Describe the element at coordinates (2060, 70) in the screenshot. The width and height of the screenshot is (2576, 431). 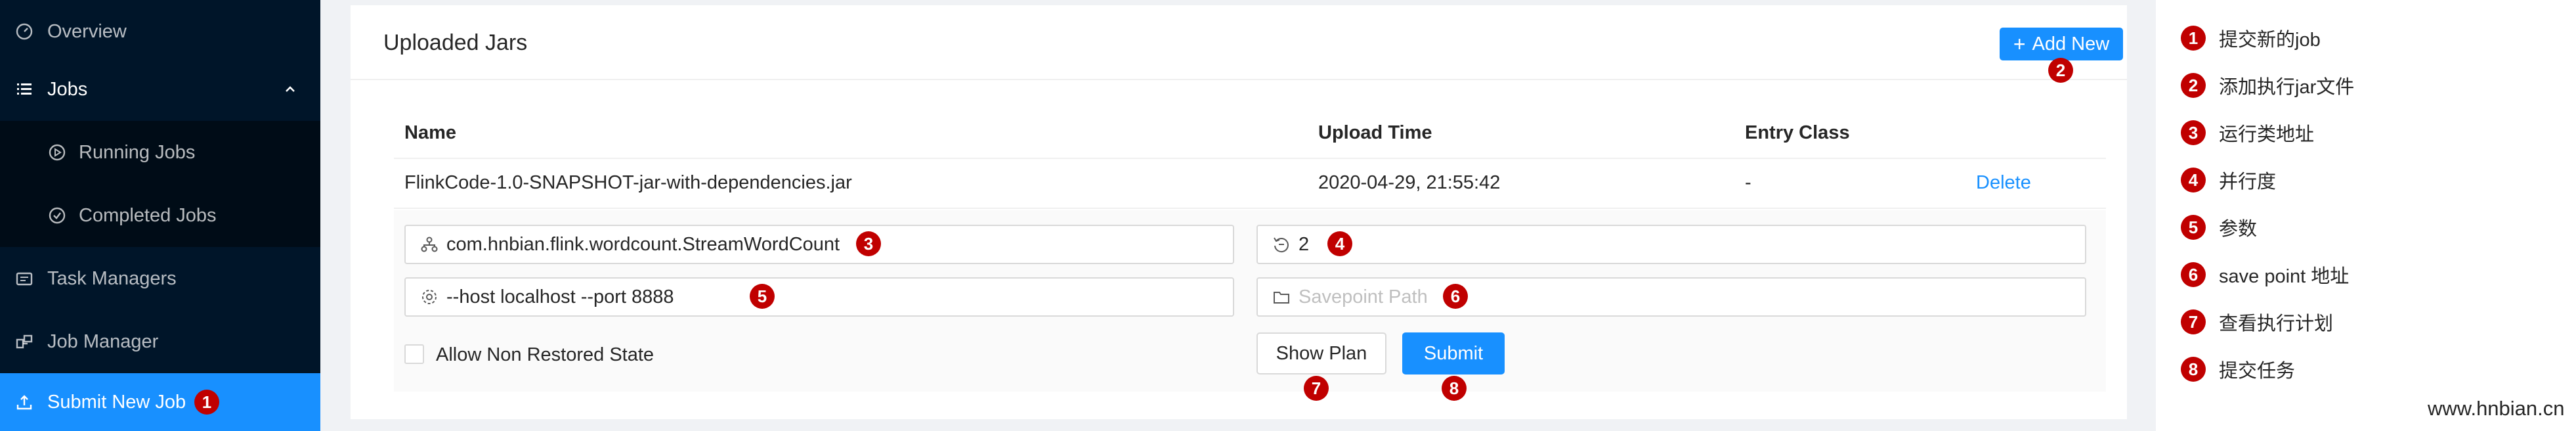
I see `marker-2: 2` at that location.